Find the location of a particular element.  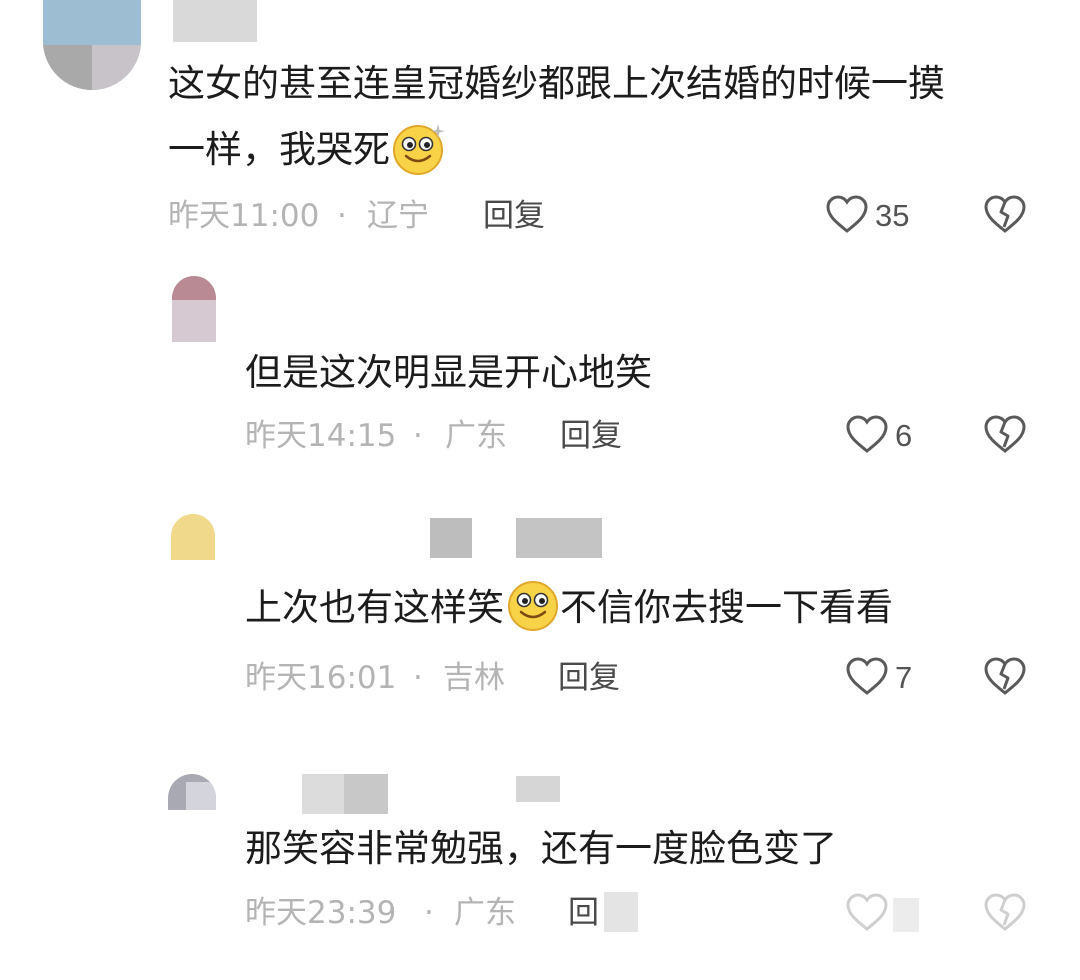

comment-location: 辽宁 is located at coordinates (398, 216).